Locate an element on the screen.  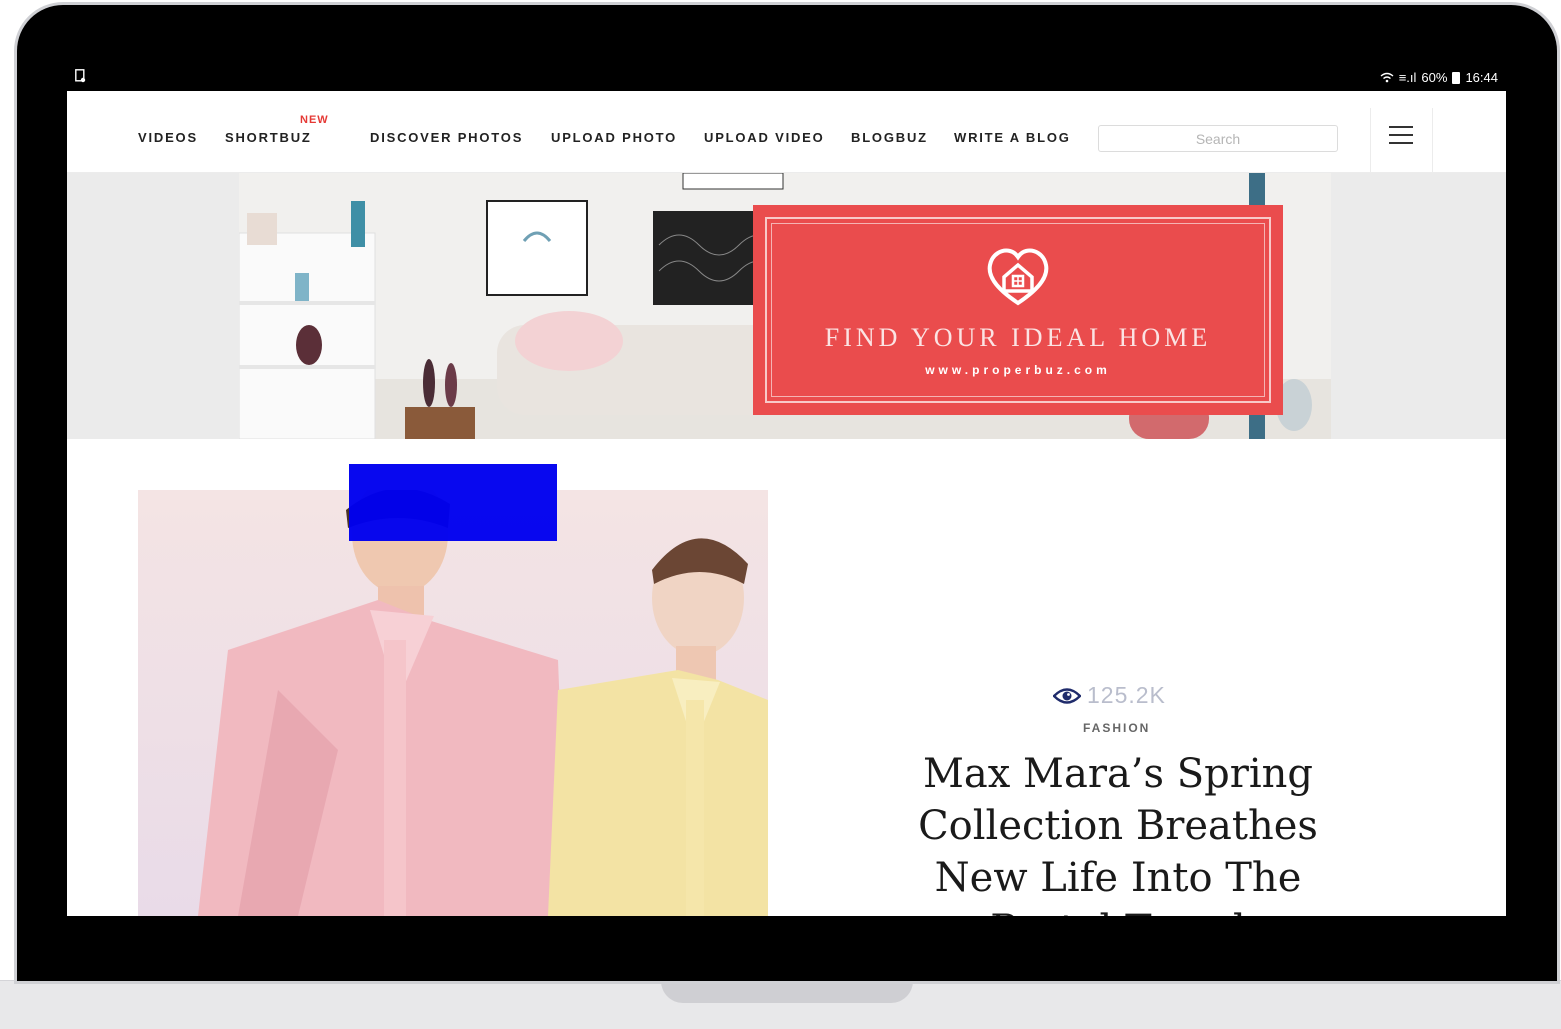
ad-title: FIND YOUR IDEAL HOME is located at coordinates (1018, 337).